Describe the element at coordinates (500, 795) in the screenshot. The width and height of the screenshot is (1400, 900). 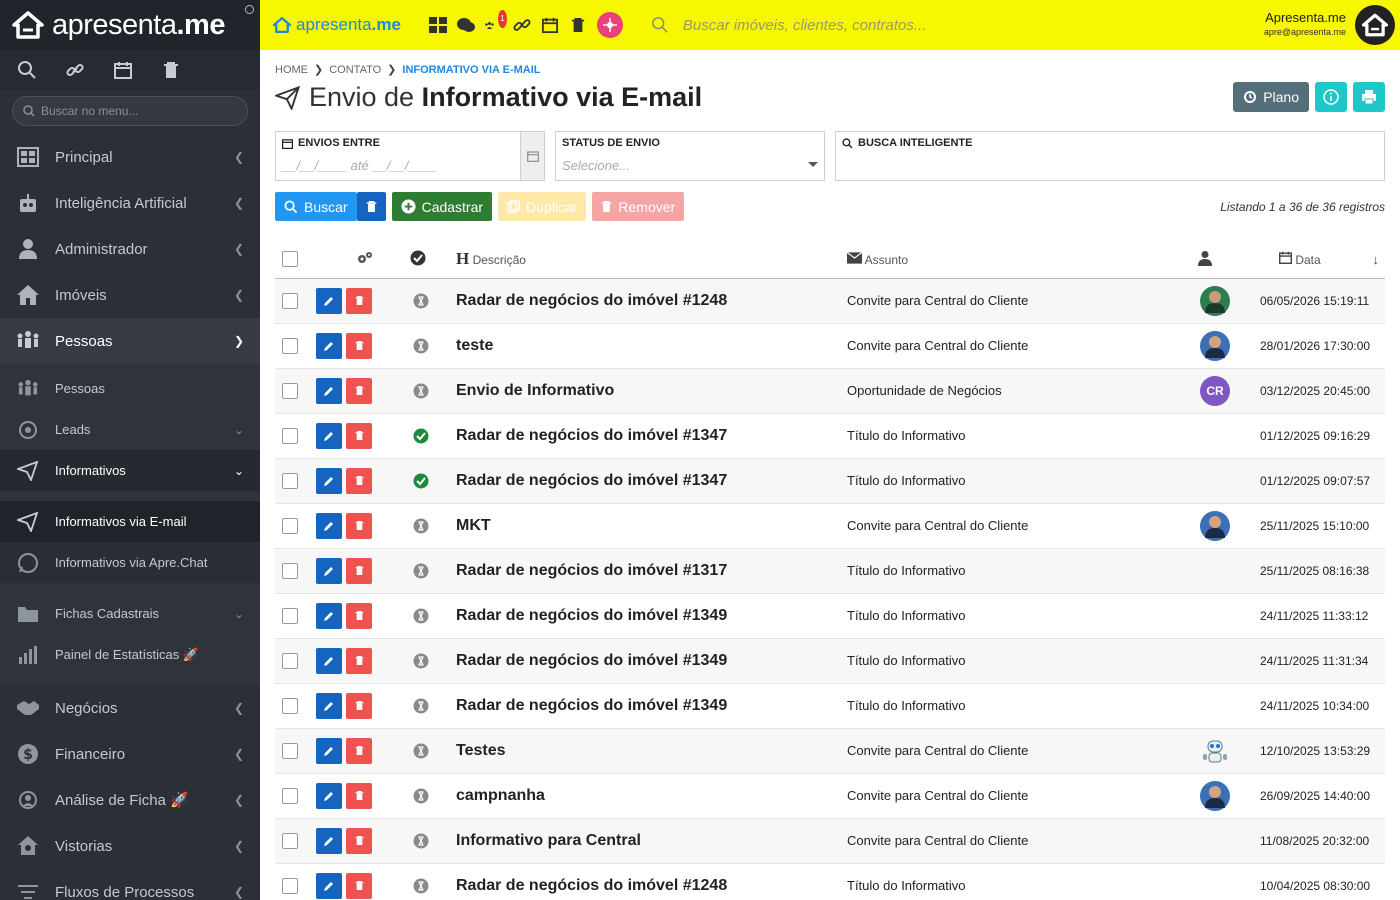
I see `row-descricao: campnanha` at that location.